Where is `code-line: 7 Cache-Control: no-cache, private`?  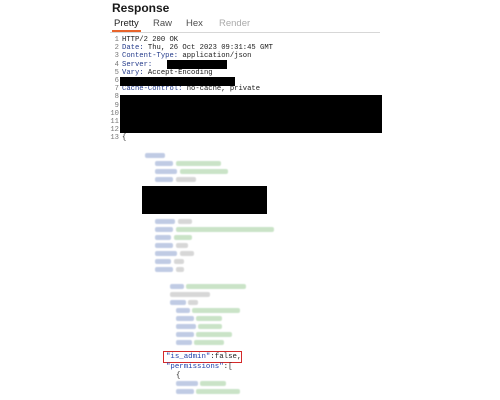
code-line: 7 Cache-Control: no-cache, private is located at coordinates (187, 89).